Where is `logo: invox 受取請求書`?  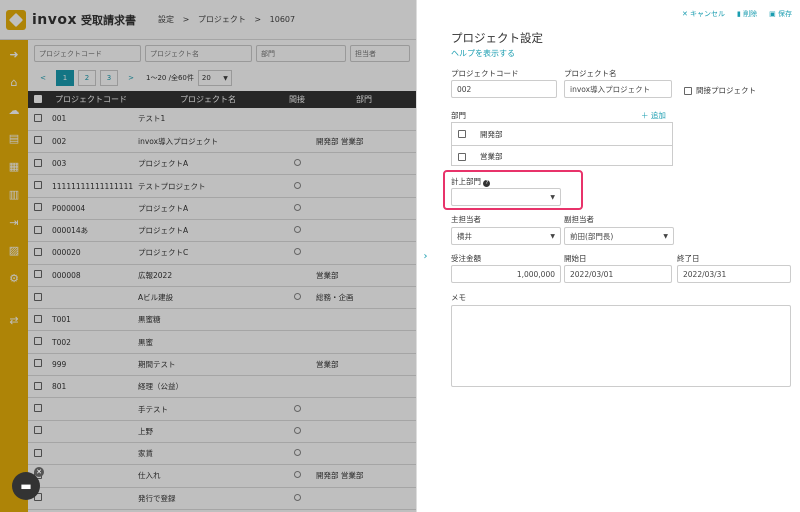
logo: invox 受取請求書 is located at coordinates (71, 19).